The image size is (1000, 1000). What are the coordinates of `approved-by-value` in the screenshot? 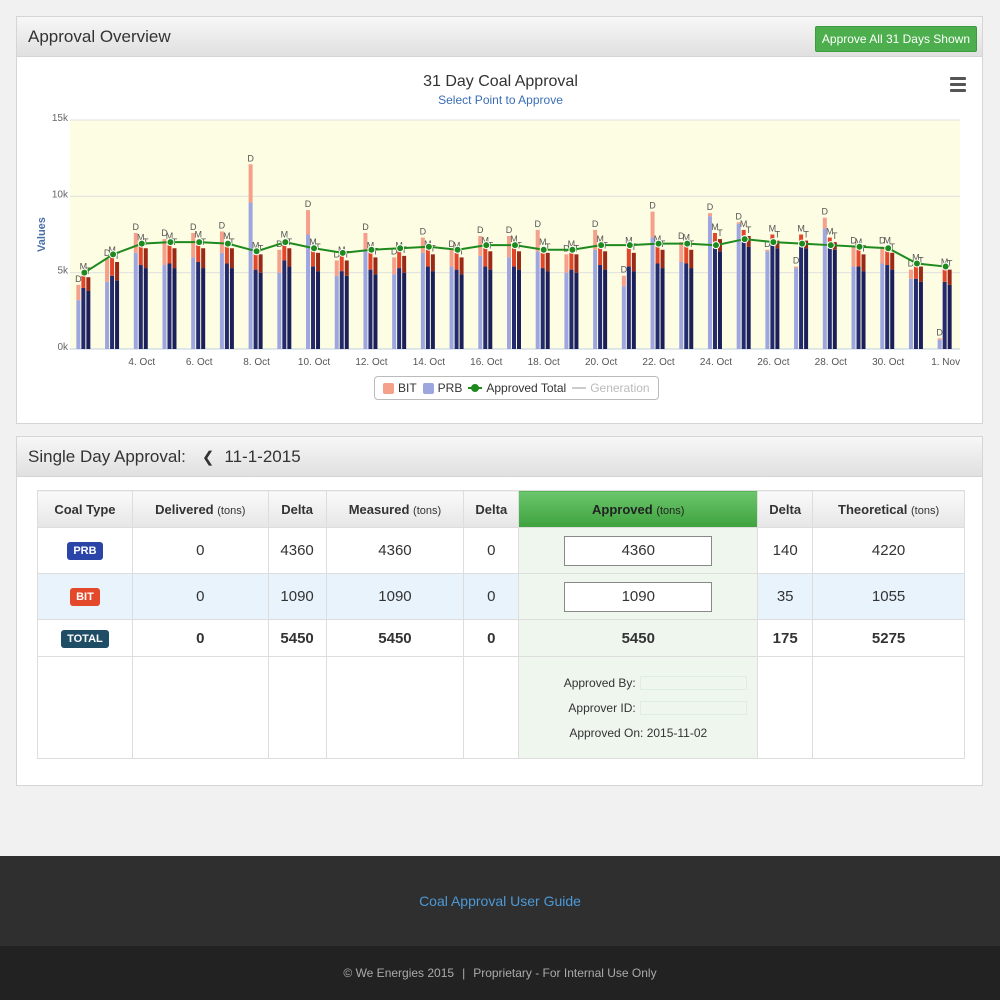 It's located at (693, 682).